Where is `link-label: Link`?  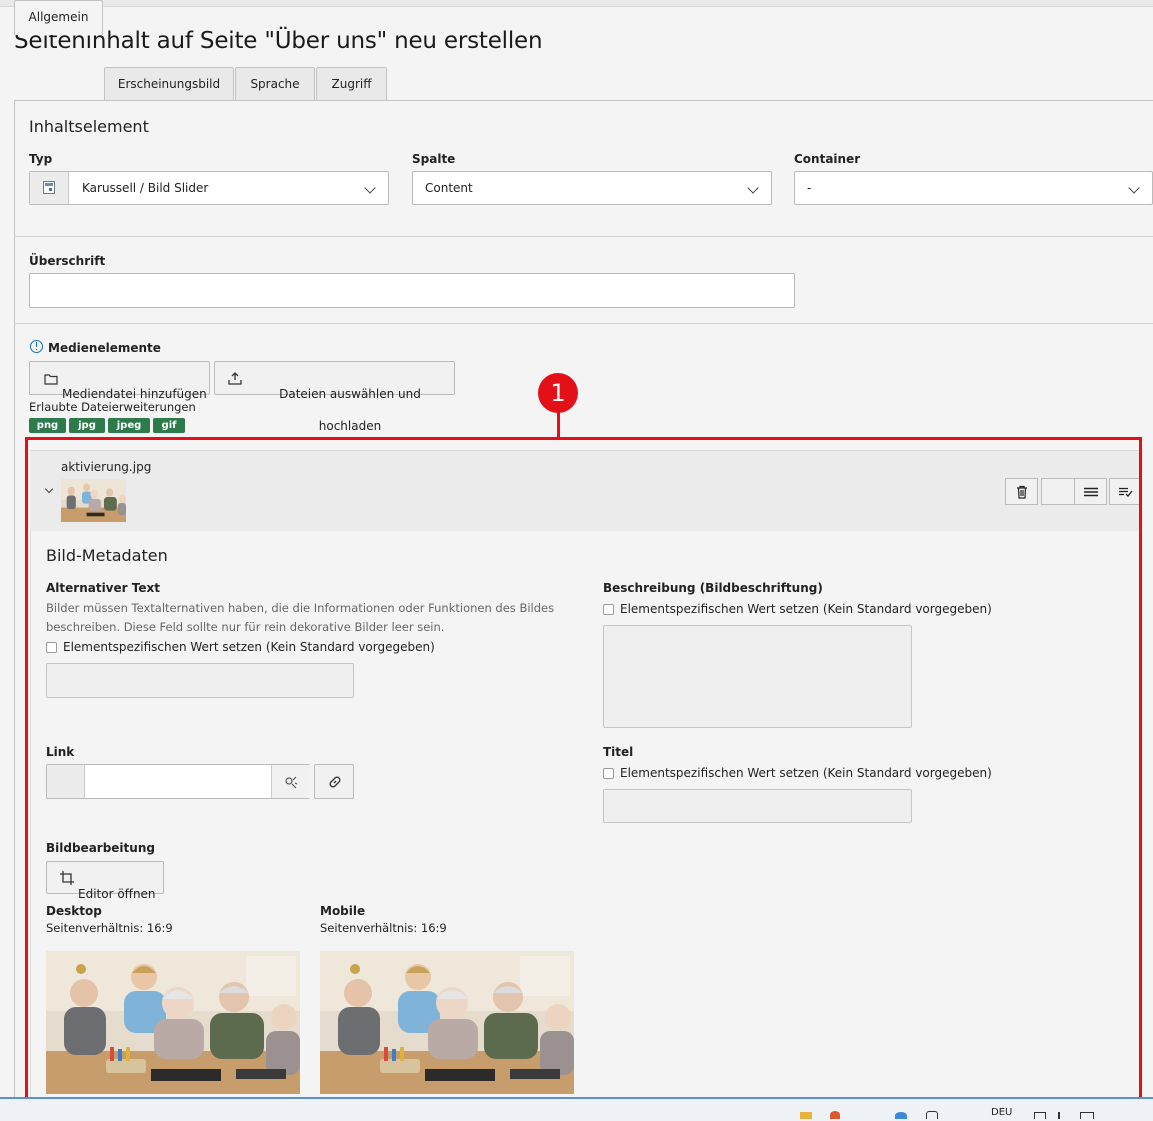 link-label: Link is located at coordinates (60, 752).